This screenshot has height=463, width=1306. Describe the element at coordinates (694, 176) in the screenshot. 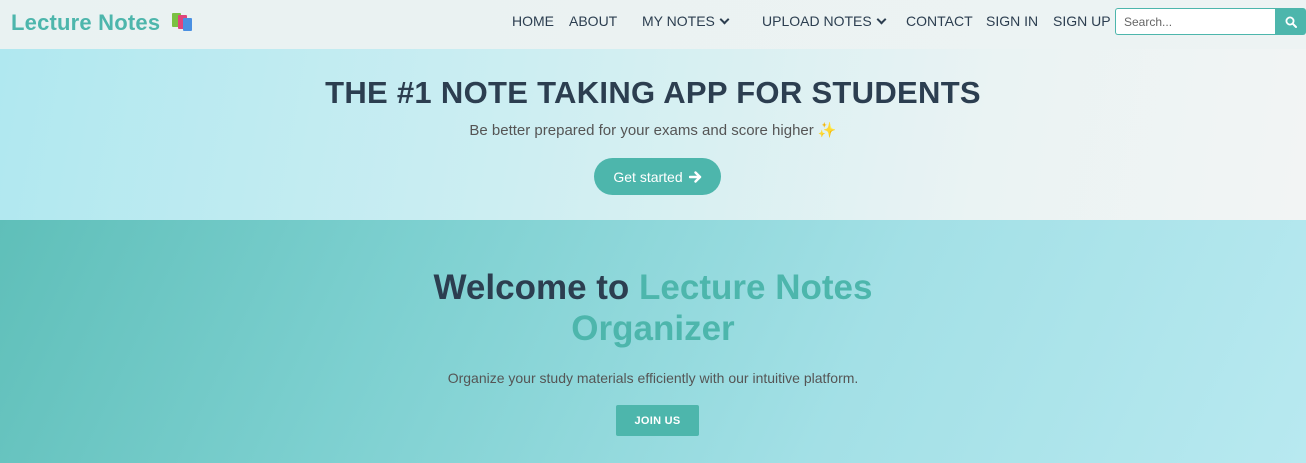

I see `arrow-right-icon` at that location.